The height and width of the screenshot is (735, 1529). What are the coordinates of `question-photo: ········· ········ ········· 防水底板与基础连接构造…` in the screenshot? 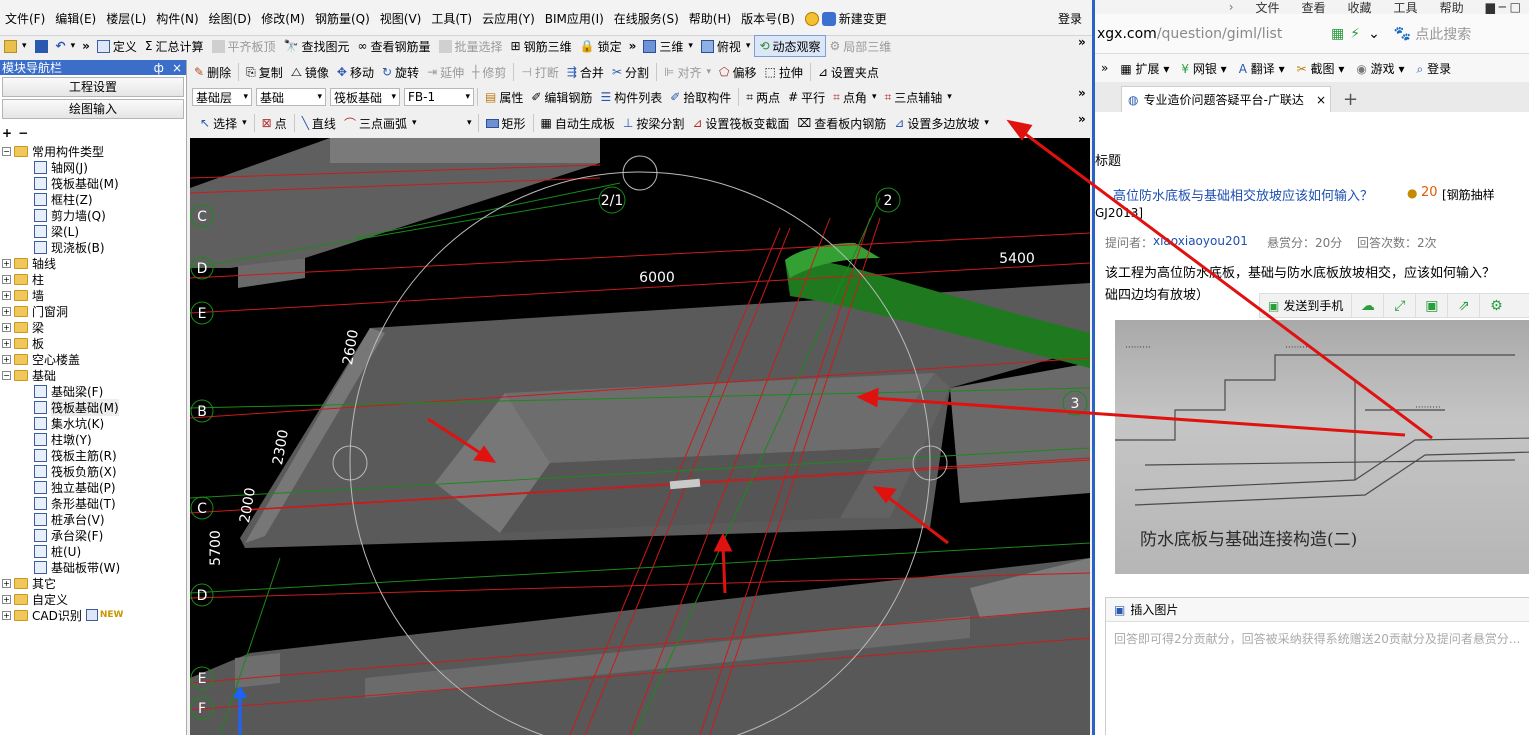 It's located at (1322, 447).